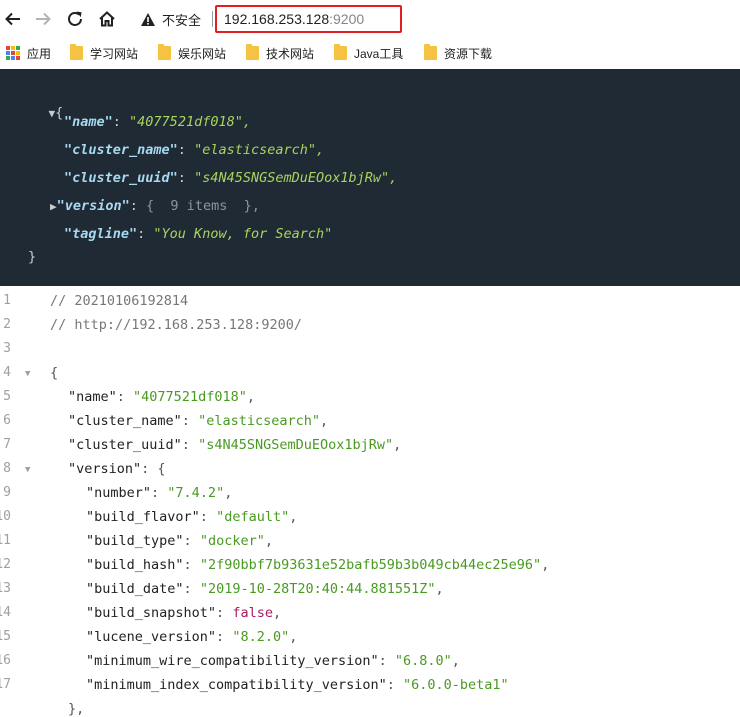 The image size is (740, 717). Describe the element at coordinates (277, 19) in the screenshot. I see `url-host: 192.168.253.128` at that location.